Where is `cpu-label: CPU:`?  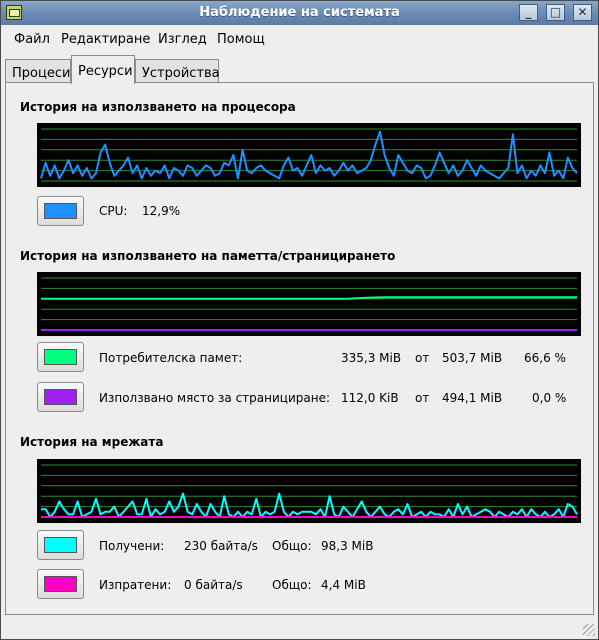
cpu-label: CPU: is located at coordinates (113, 211).